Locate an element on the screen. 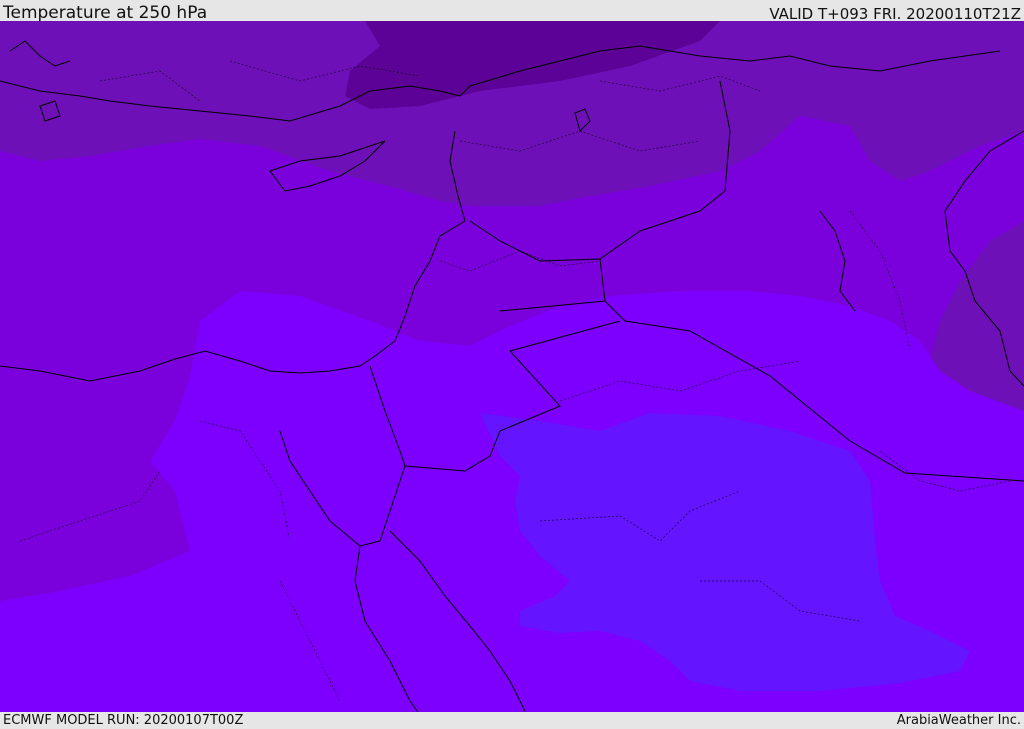  map-title: Temperature at 250 hPa is located at coordinates (105, 13).